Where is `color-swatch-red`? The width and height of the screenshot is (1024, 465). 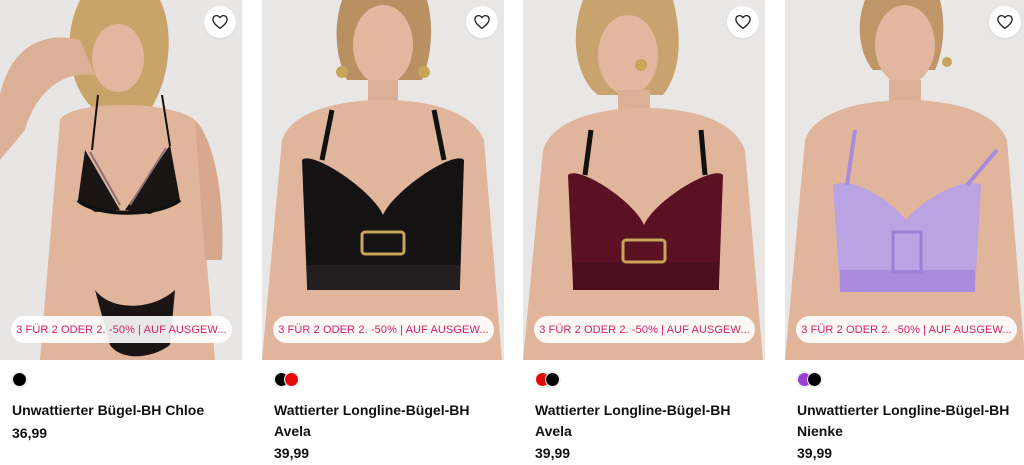
color-swatch-red is located at coordinates (291, 379).